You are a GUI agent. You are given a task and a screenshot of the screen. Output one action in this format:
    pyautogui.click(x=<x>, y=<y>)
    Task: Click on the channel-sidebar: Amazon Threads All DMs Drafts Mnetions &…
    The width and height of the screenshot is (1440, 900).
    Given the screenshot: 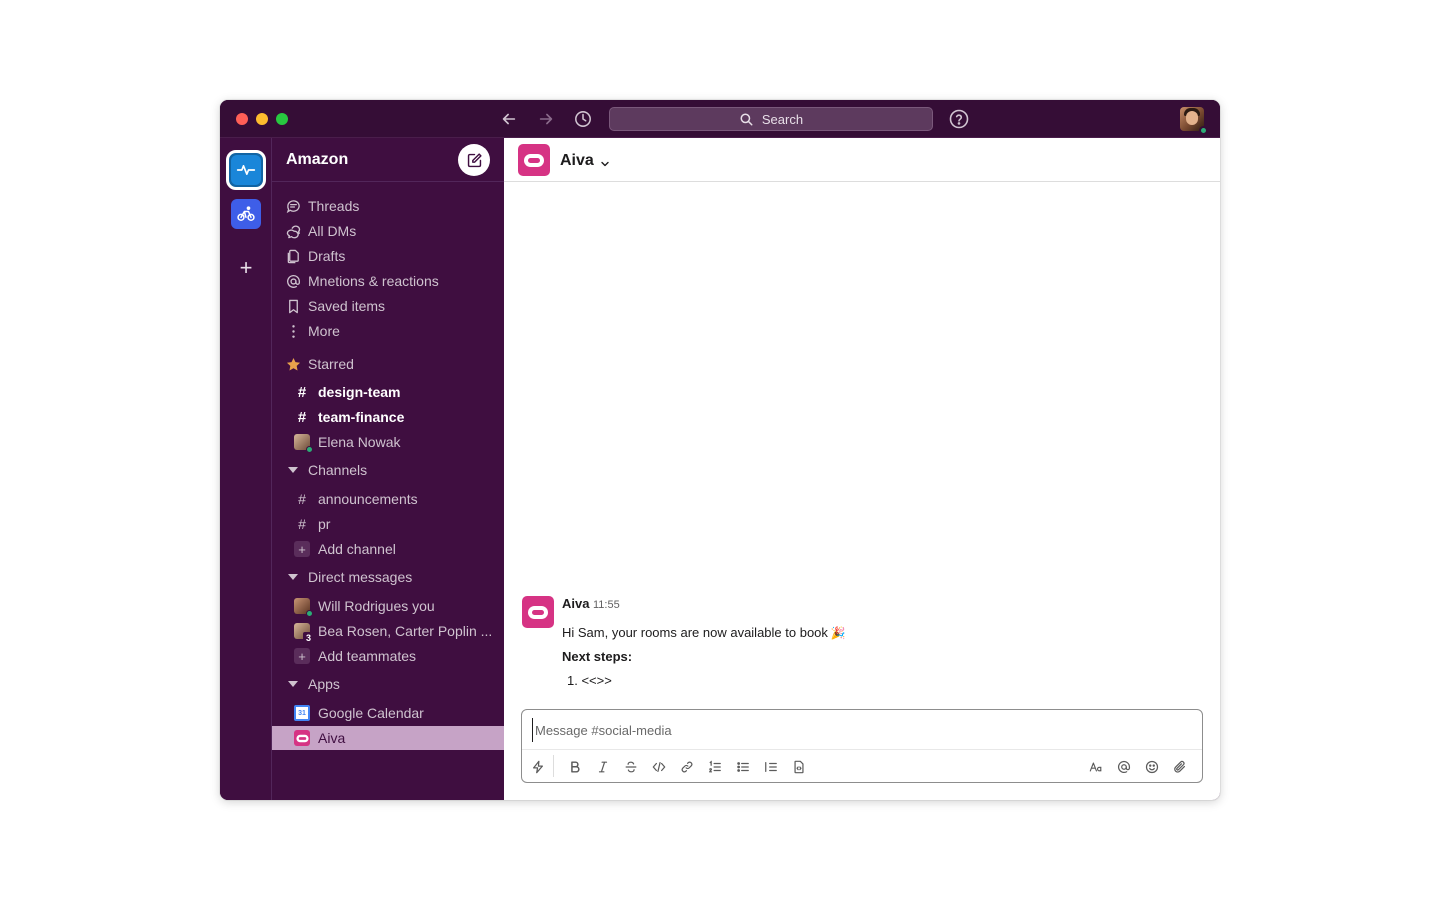 What is the action you would take?
    pyautogui.click(x=388, y=469)
    